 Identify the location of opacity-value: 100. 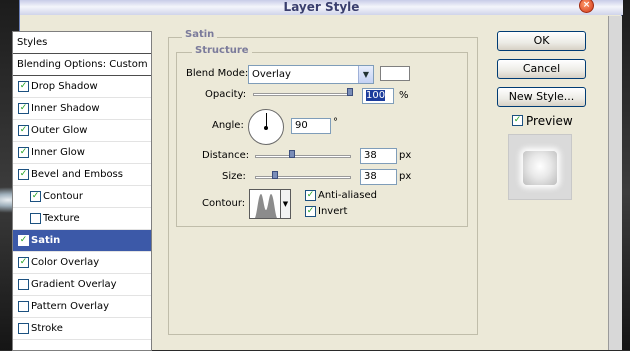
(376, 95).